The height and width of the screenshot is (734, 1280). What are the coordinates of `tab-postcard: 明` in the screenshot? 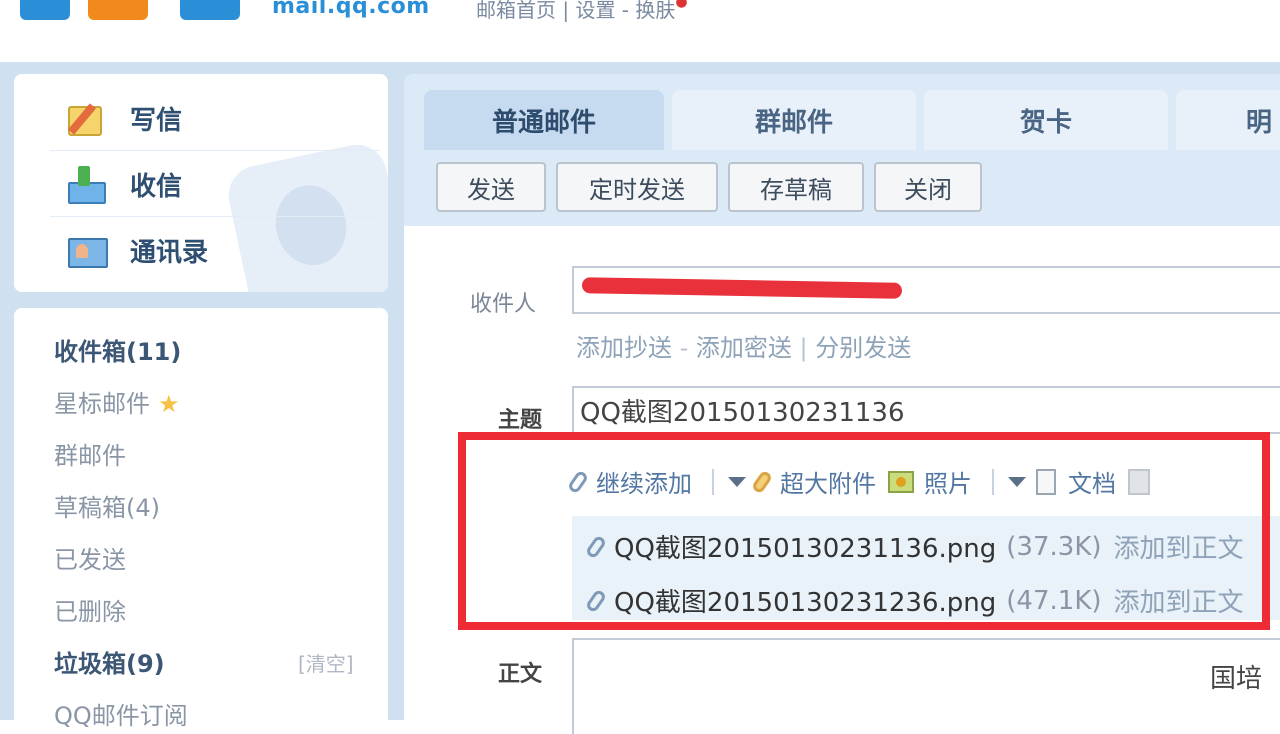 It's located at (1228, 120).